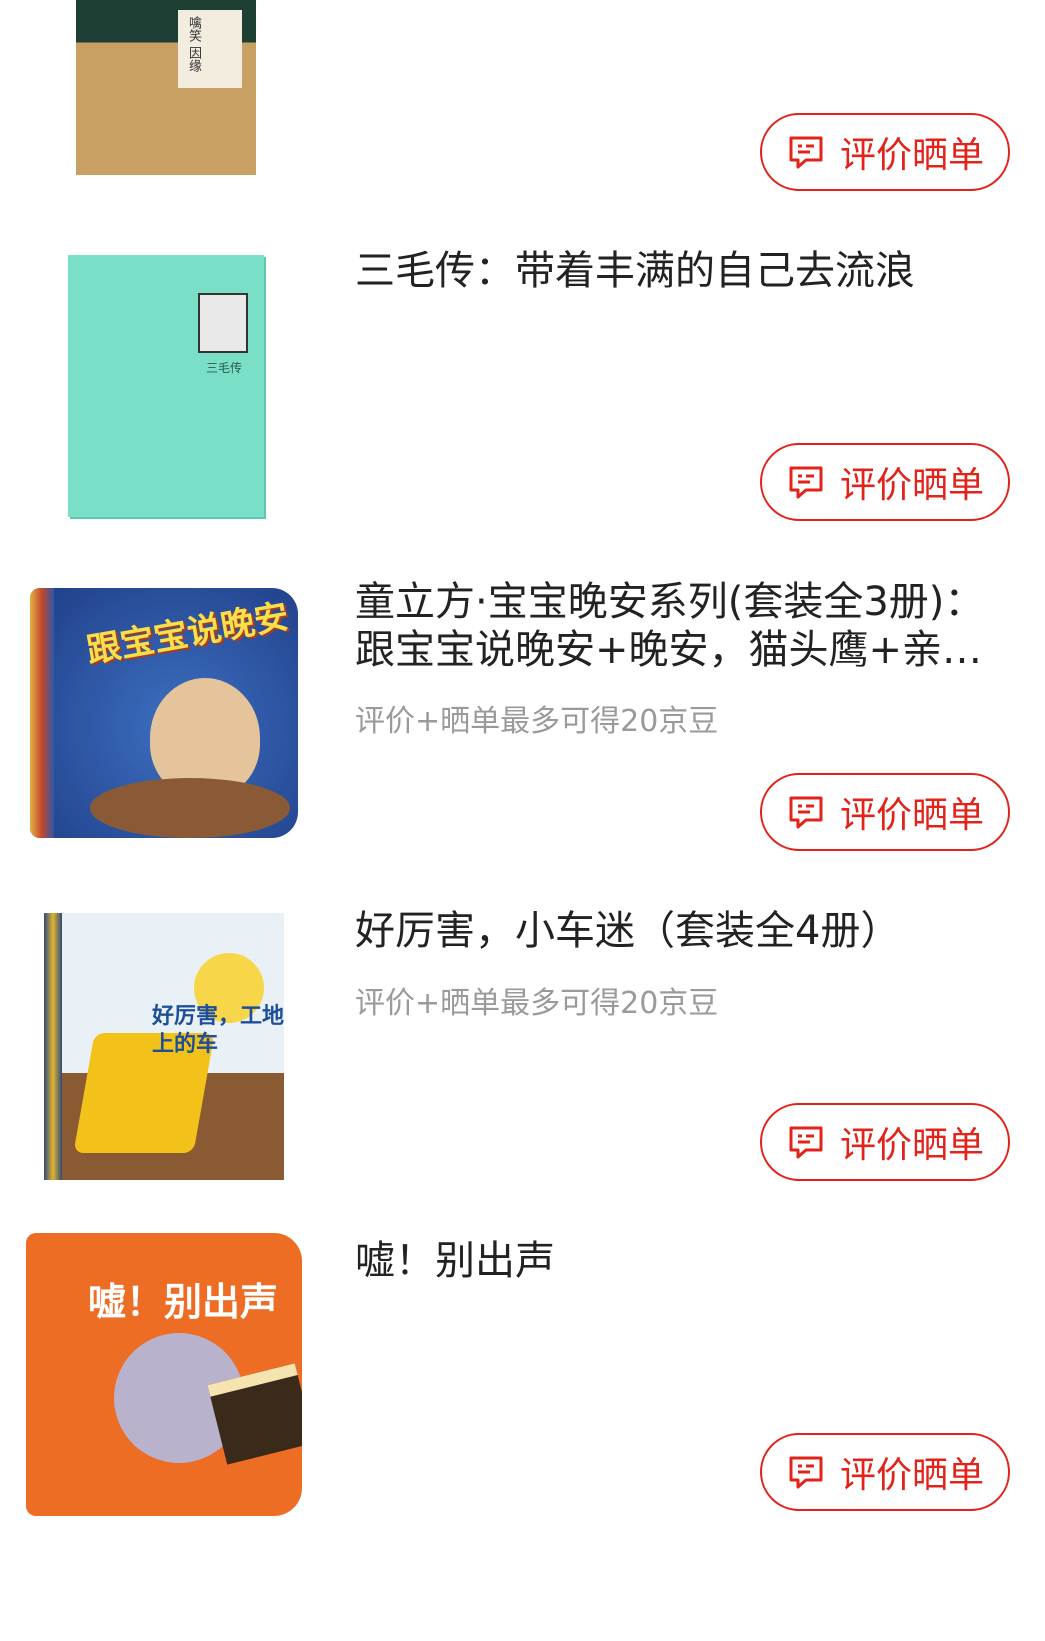 Image resolution: width=1045 pixels, height=1641 pixels. What do you see at coordinates (224, 368) in the screenshot?
I see `cover-title: 三毛传` at bounding box center [224, 368].